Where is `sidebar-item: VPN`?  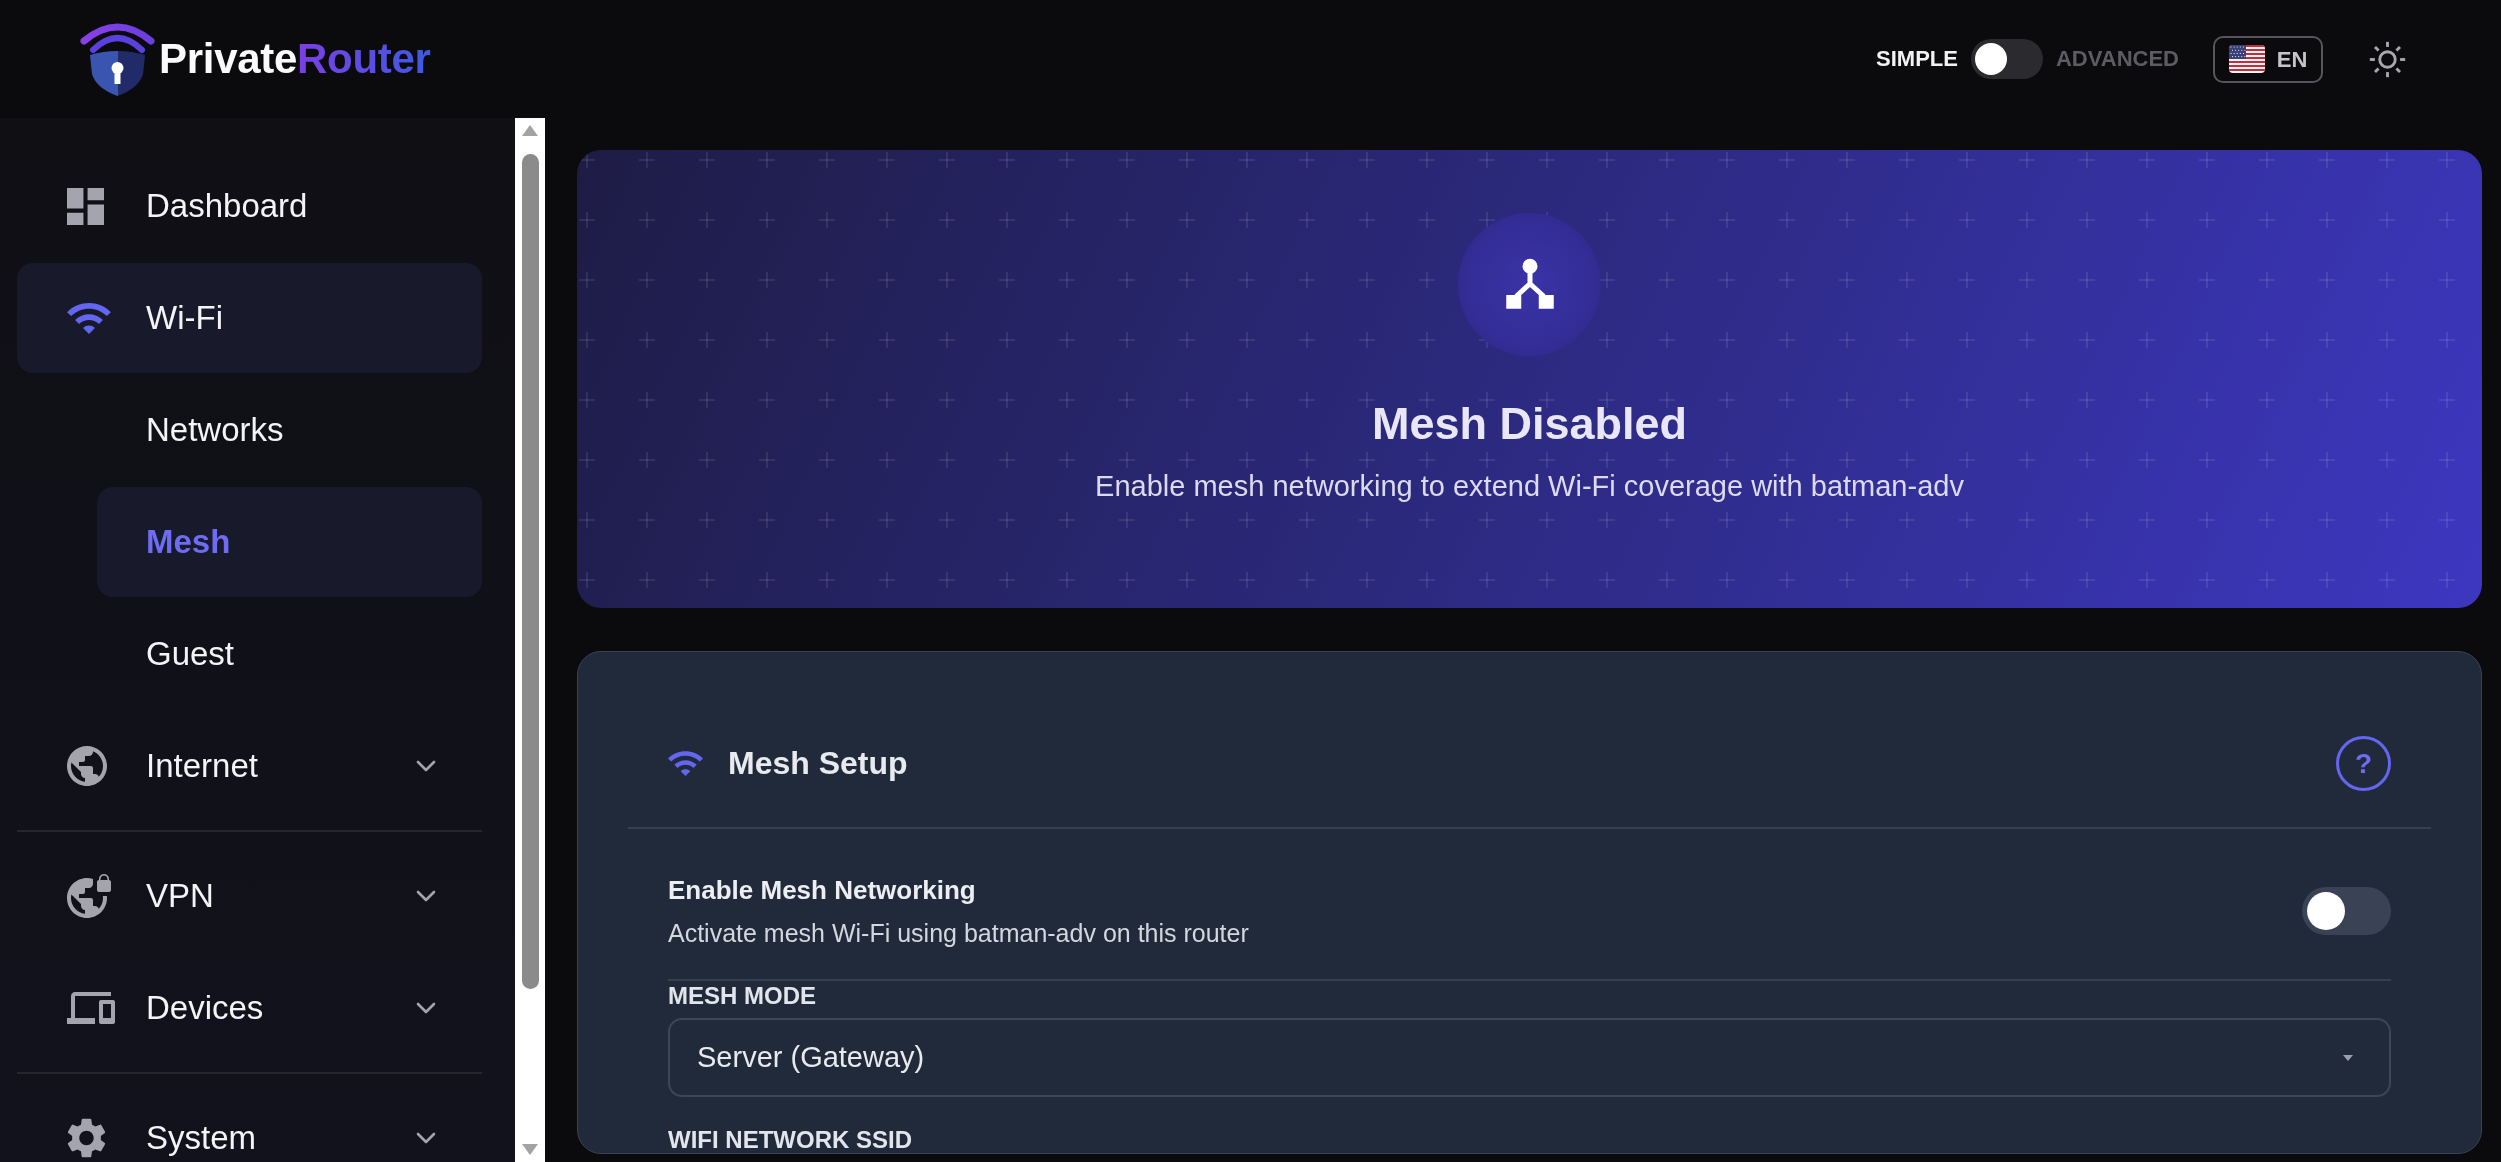
sidebar-item: VPN is located at coordinates (249, 896).